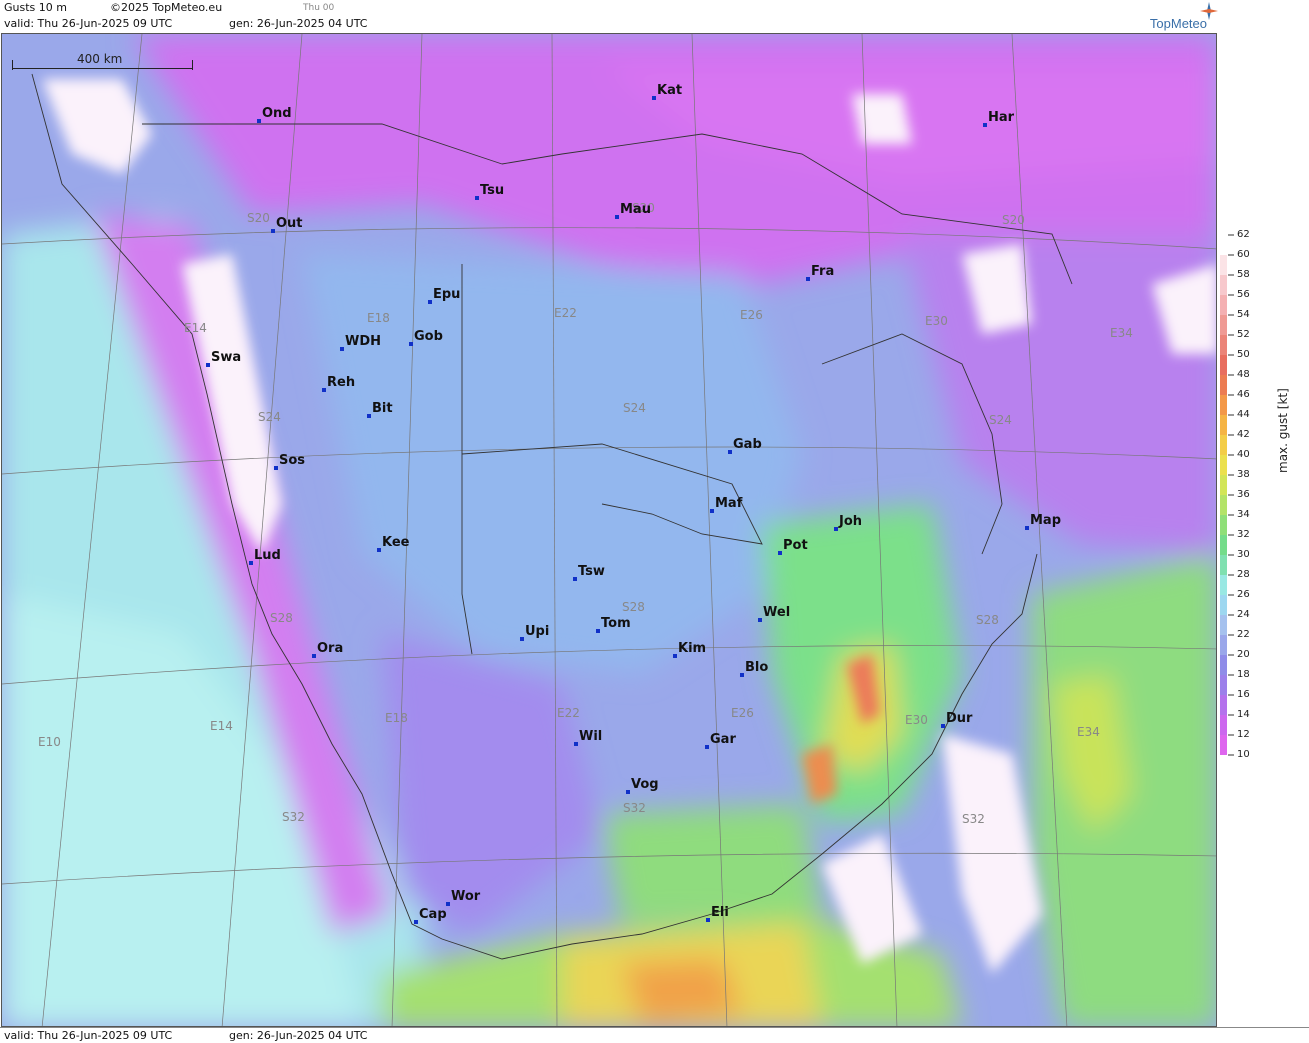 The height and width of the screenshot is (1043, 1309). I want to click on copyright: ©2025 TopMeteo.eu, so click(166, 7).